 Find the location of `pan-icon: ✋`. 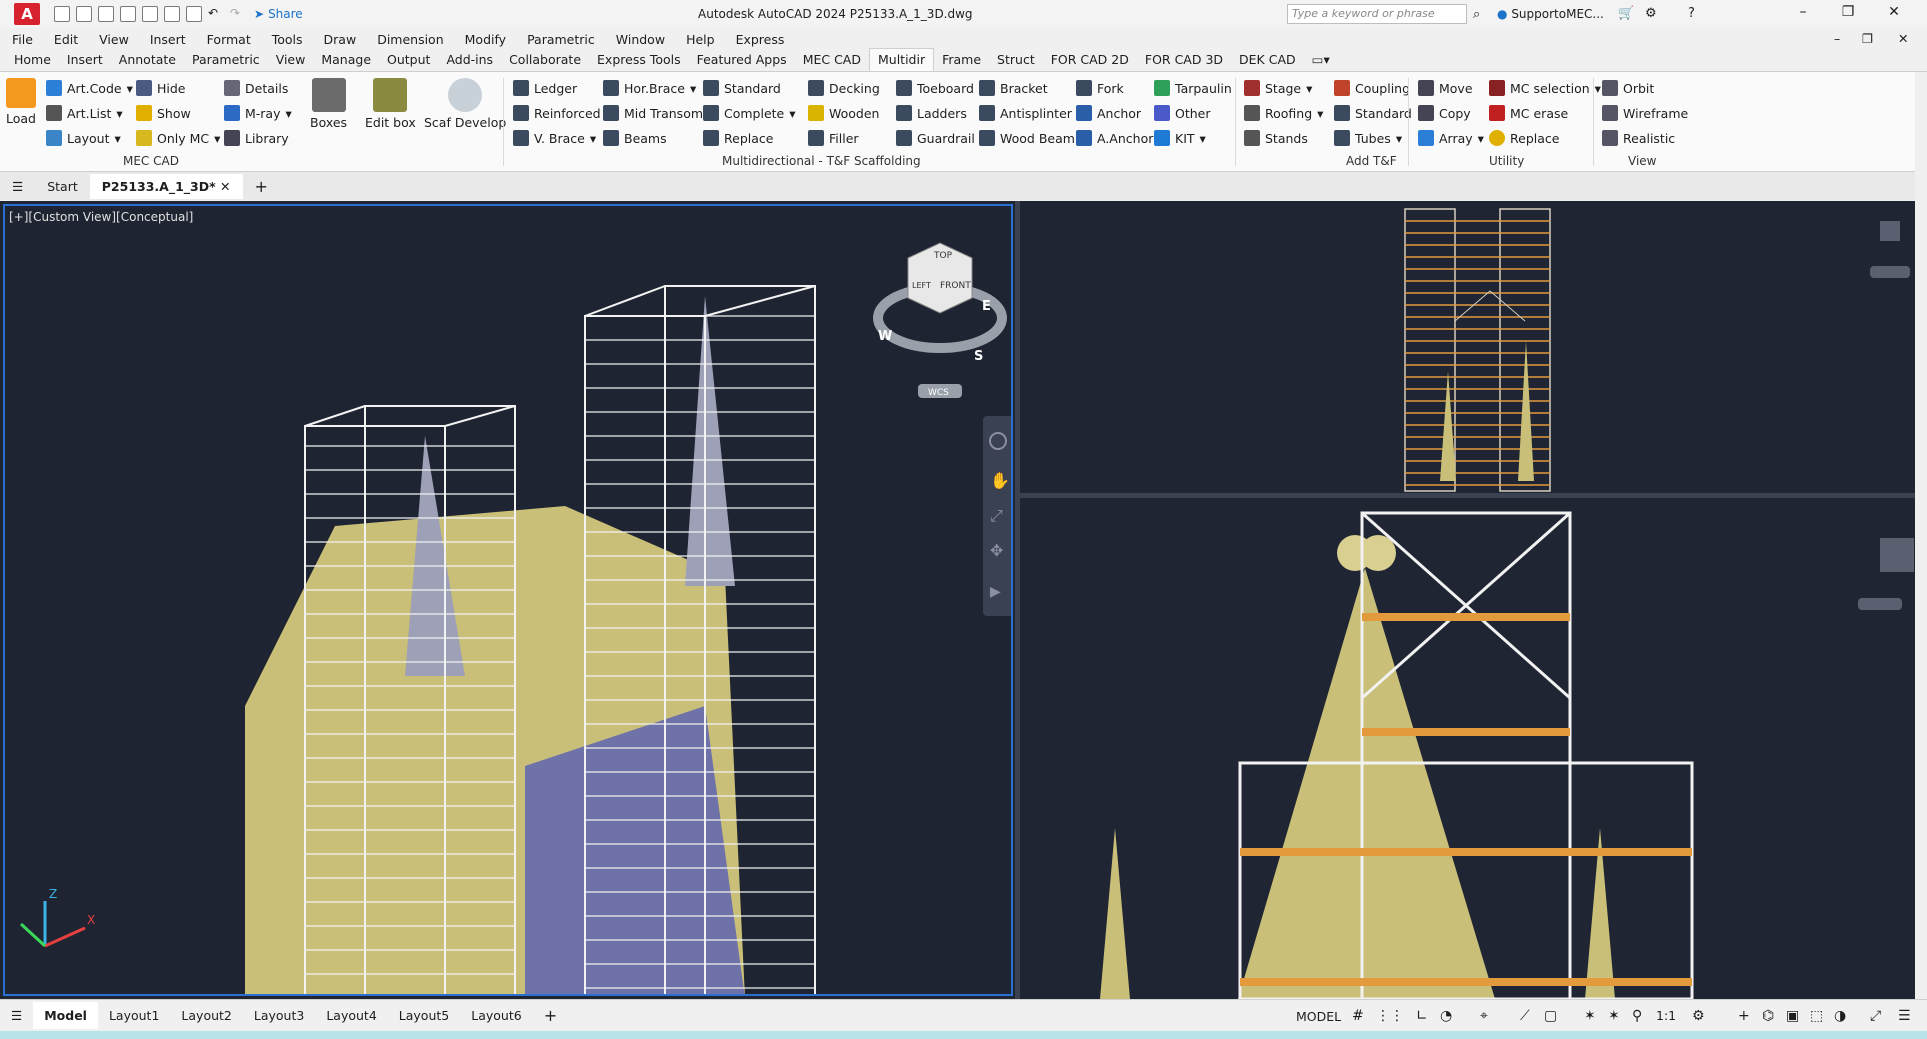

pan-icon: ✋ is located at coordinates (1000, 480).